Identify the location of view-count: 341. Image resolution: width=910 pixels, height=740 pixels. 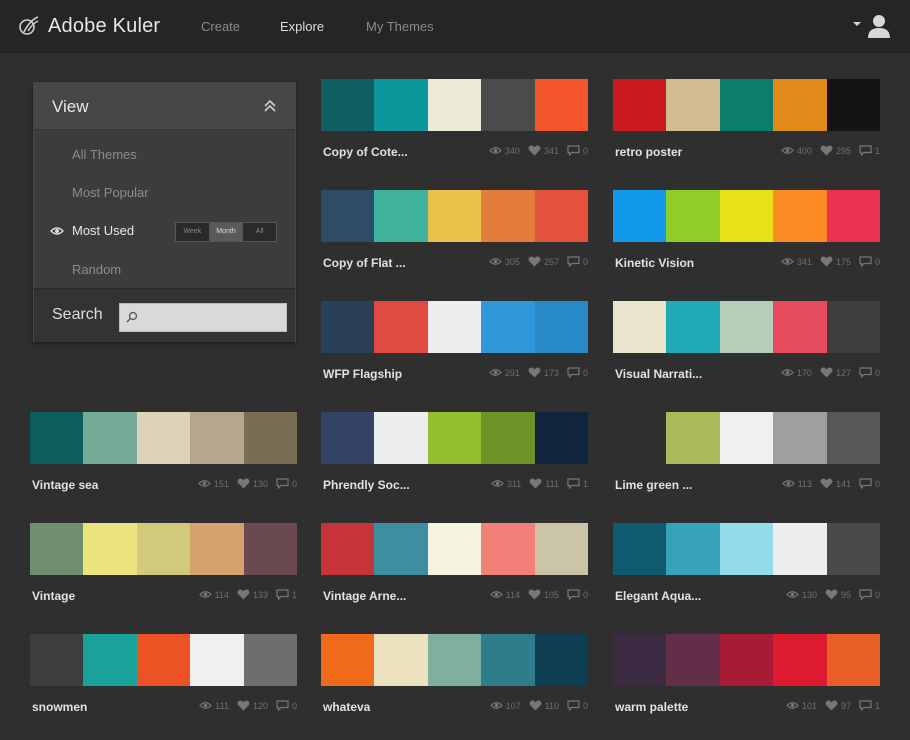
(804, 261).